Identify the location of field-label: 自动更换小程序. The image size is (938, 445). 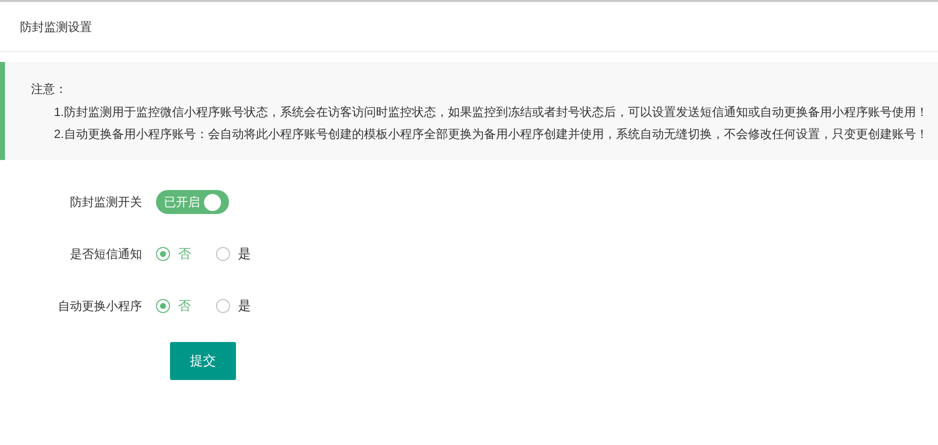
(100, 306).